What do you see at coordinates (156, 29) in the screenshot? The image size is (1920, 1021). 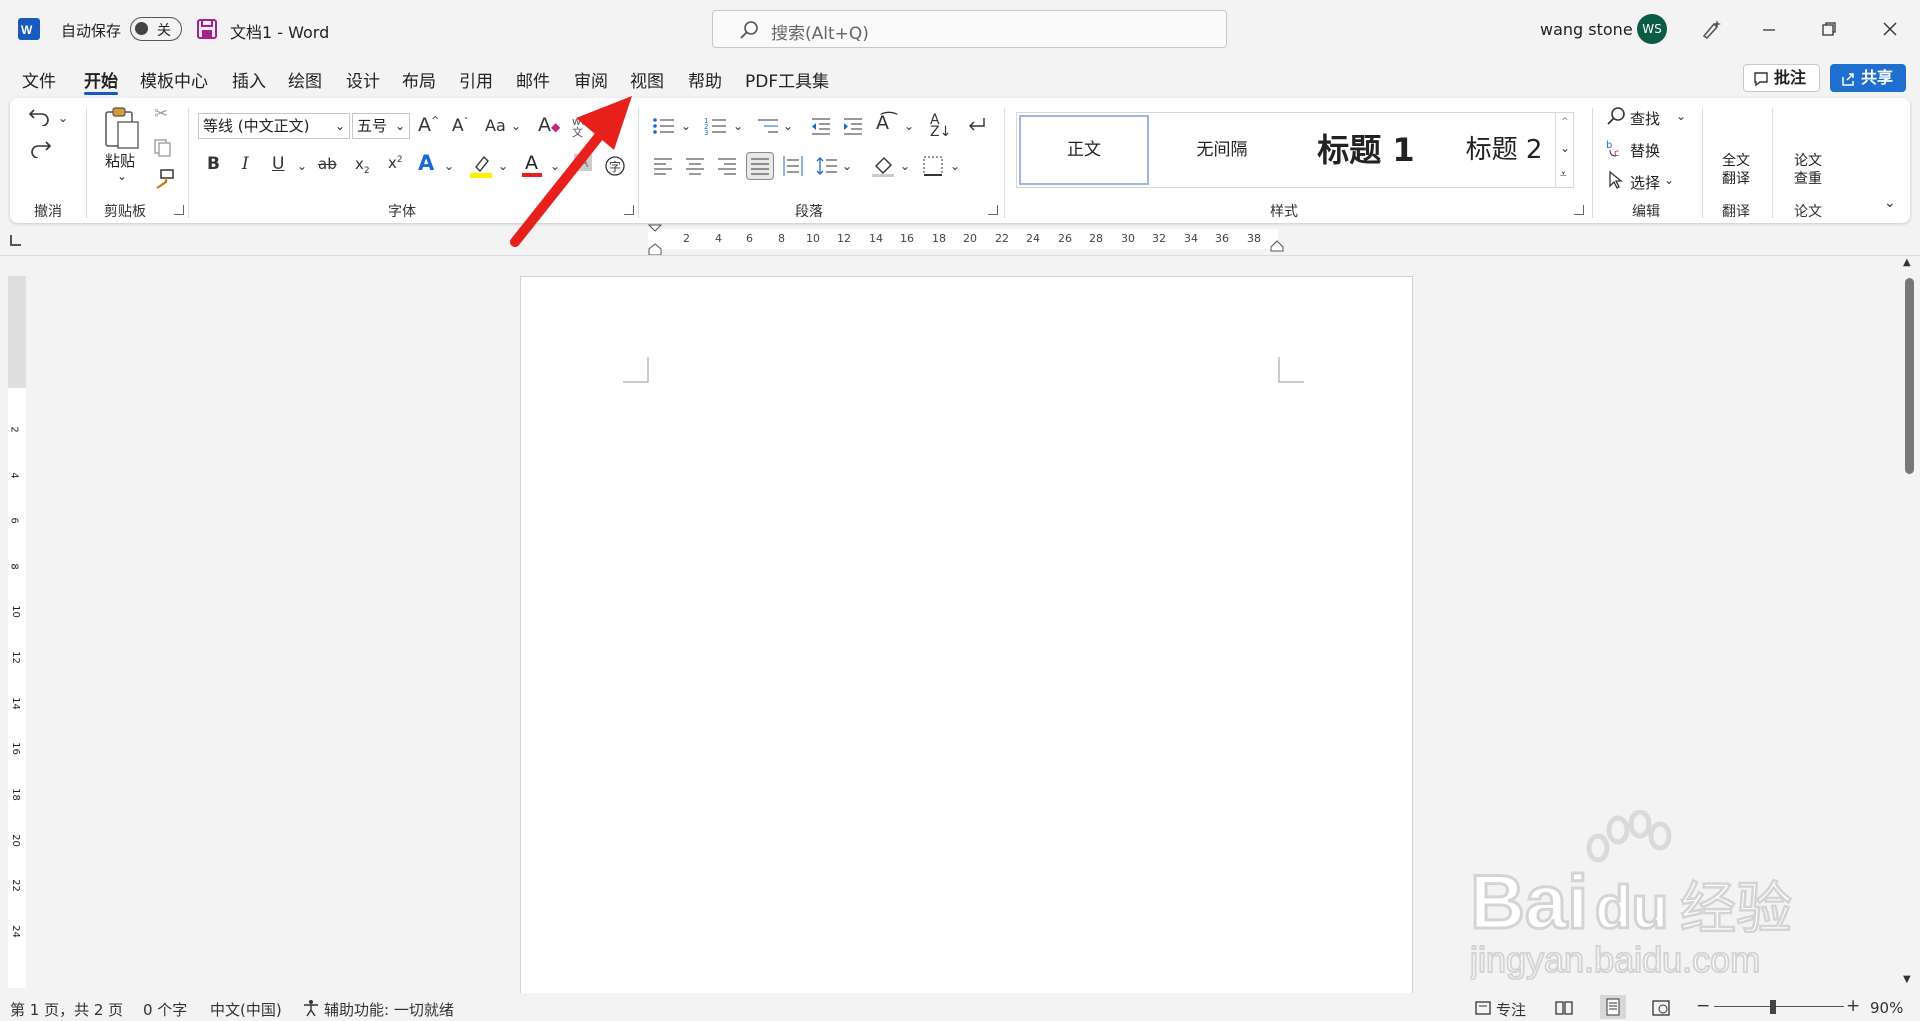 I see `autosave-toggle: 关` at bounding box center [156, 29].